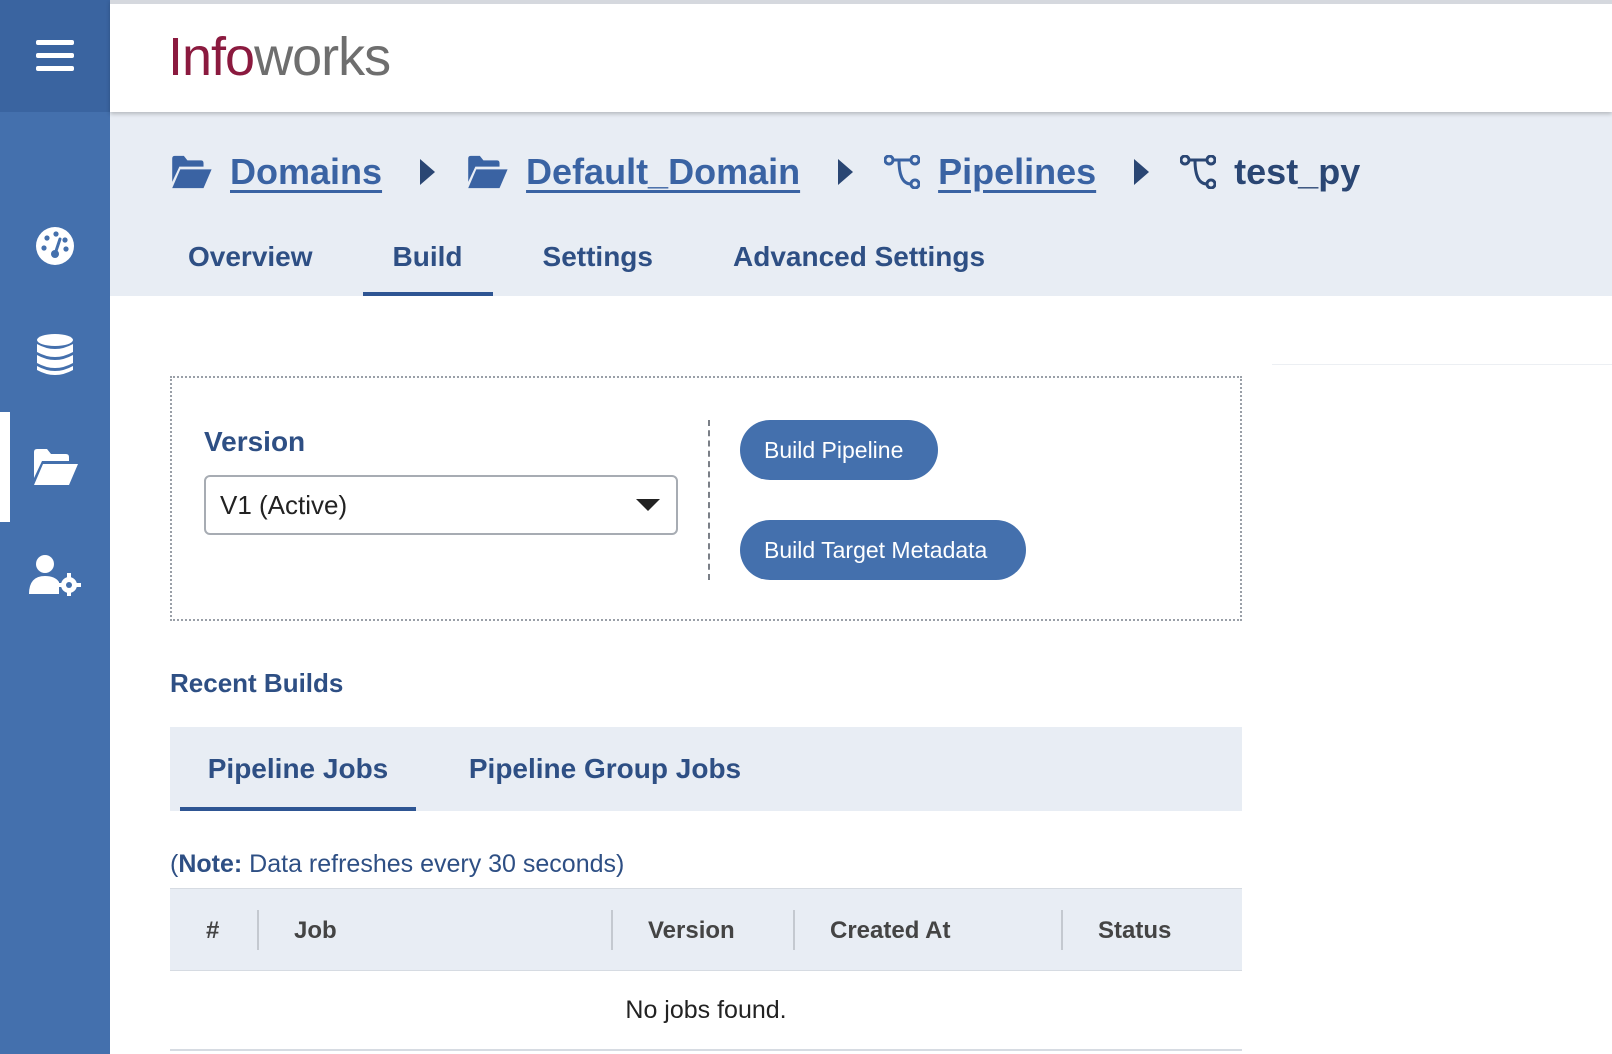 This screenshot has height=1054, width=1612. Describe the element at coordinates (706, 1011) in the screenshot. I see `empty-table-message: No jobs found.` at that location.